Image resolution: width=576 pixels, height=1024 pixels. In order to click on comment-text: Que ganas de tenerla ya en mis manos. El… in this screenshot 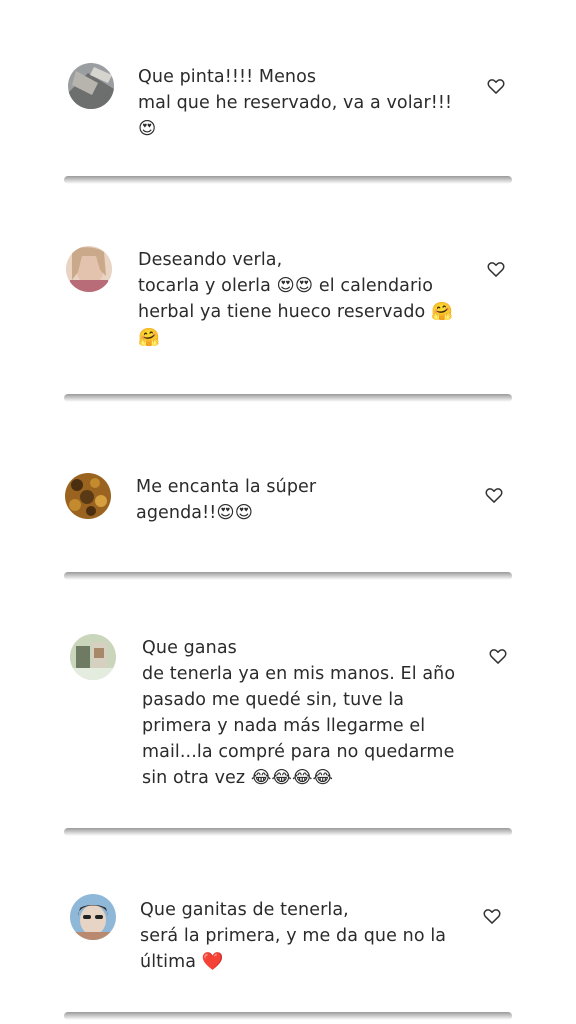, I will do `click(299, 713)`.